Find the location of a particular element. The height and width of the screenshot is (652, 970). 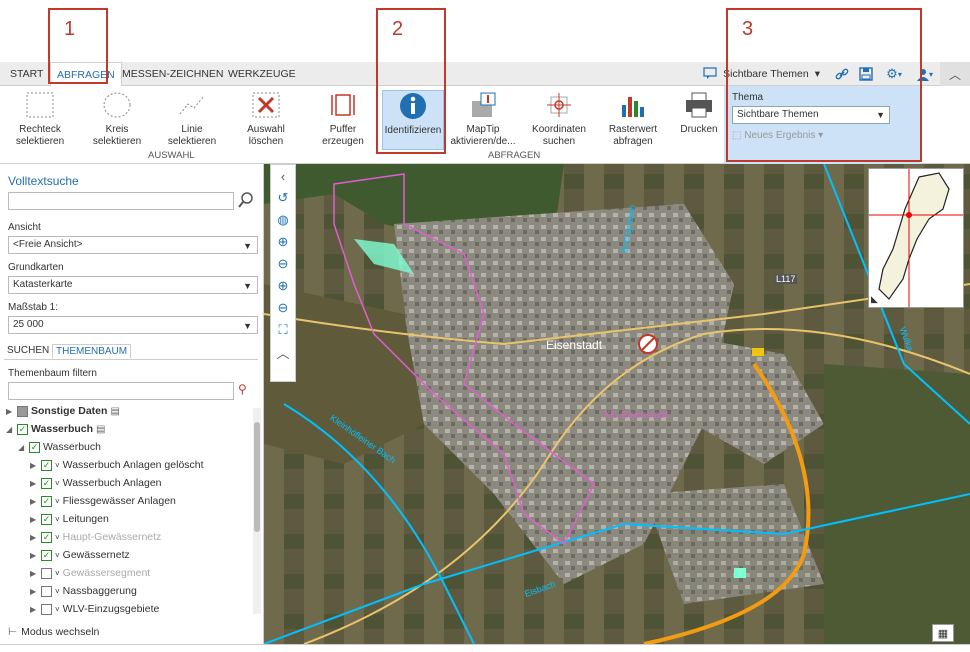

rectangle-select-icon is located at coordinates (40, 105).